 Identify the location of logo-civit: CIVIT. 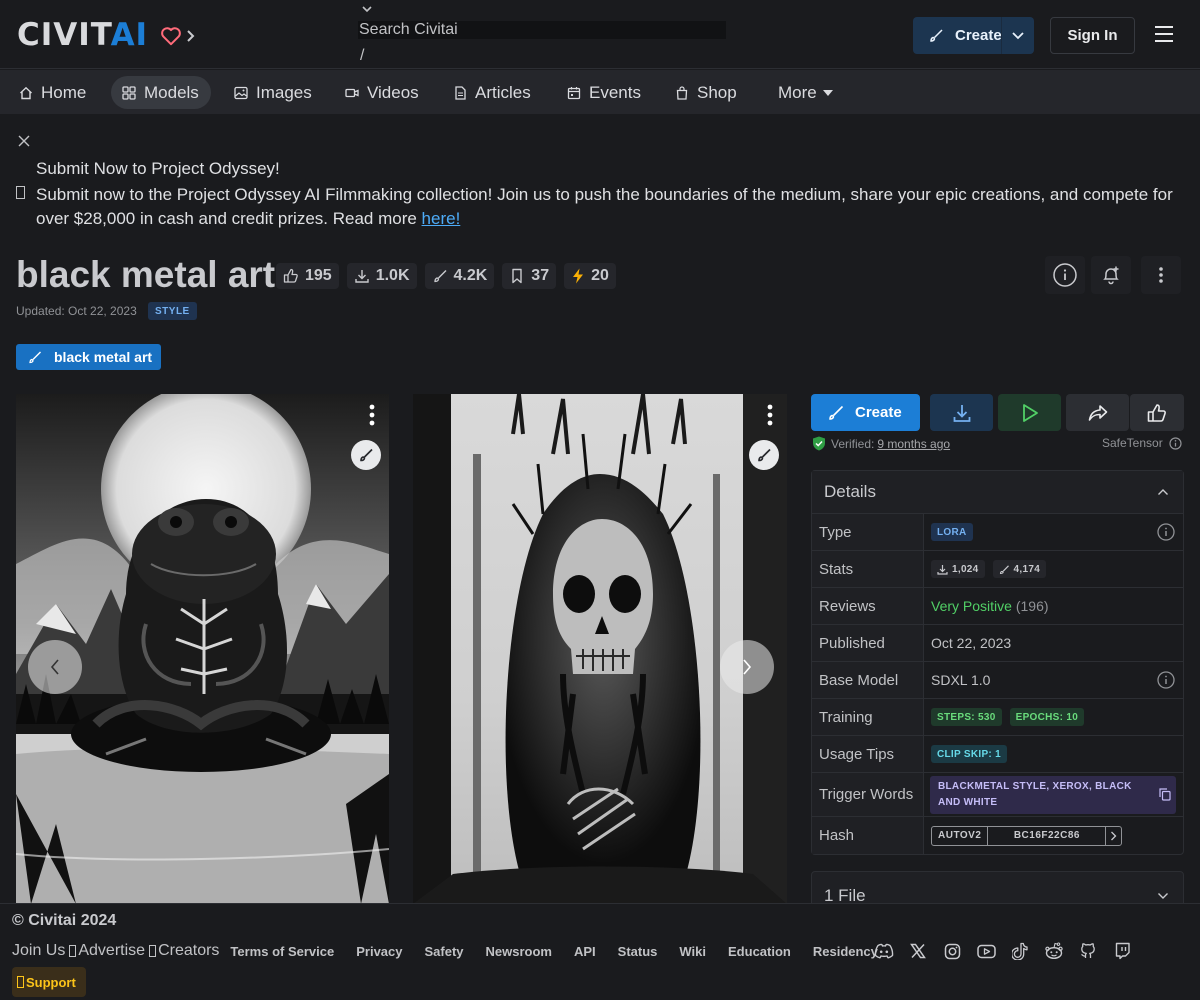
(64, 35).